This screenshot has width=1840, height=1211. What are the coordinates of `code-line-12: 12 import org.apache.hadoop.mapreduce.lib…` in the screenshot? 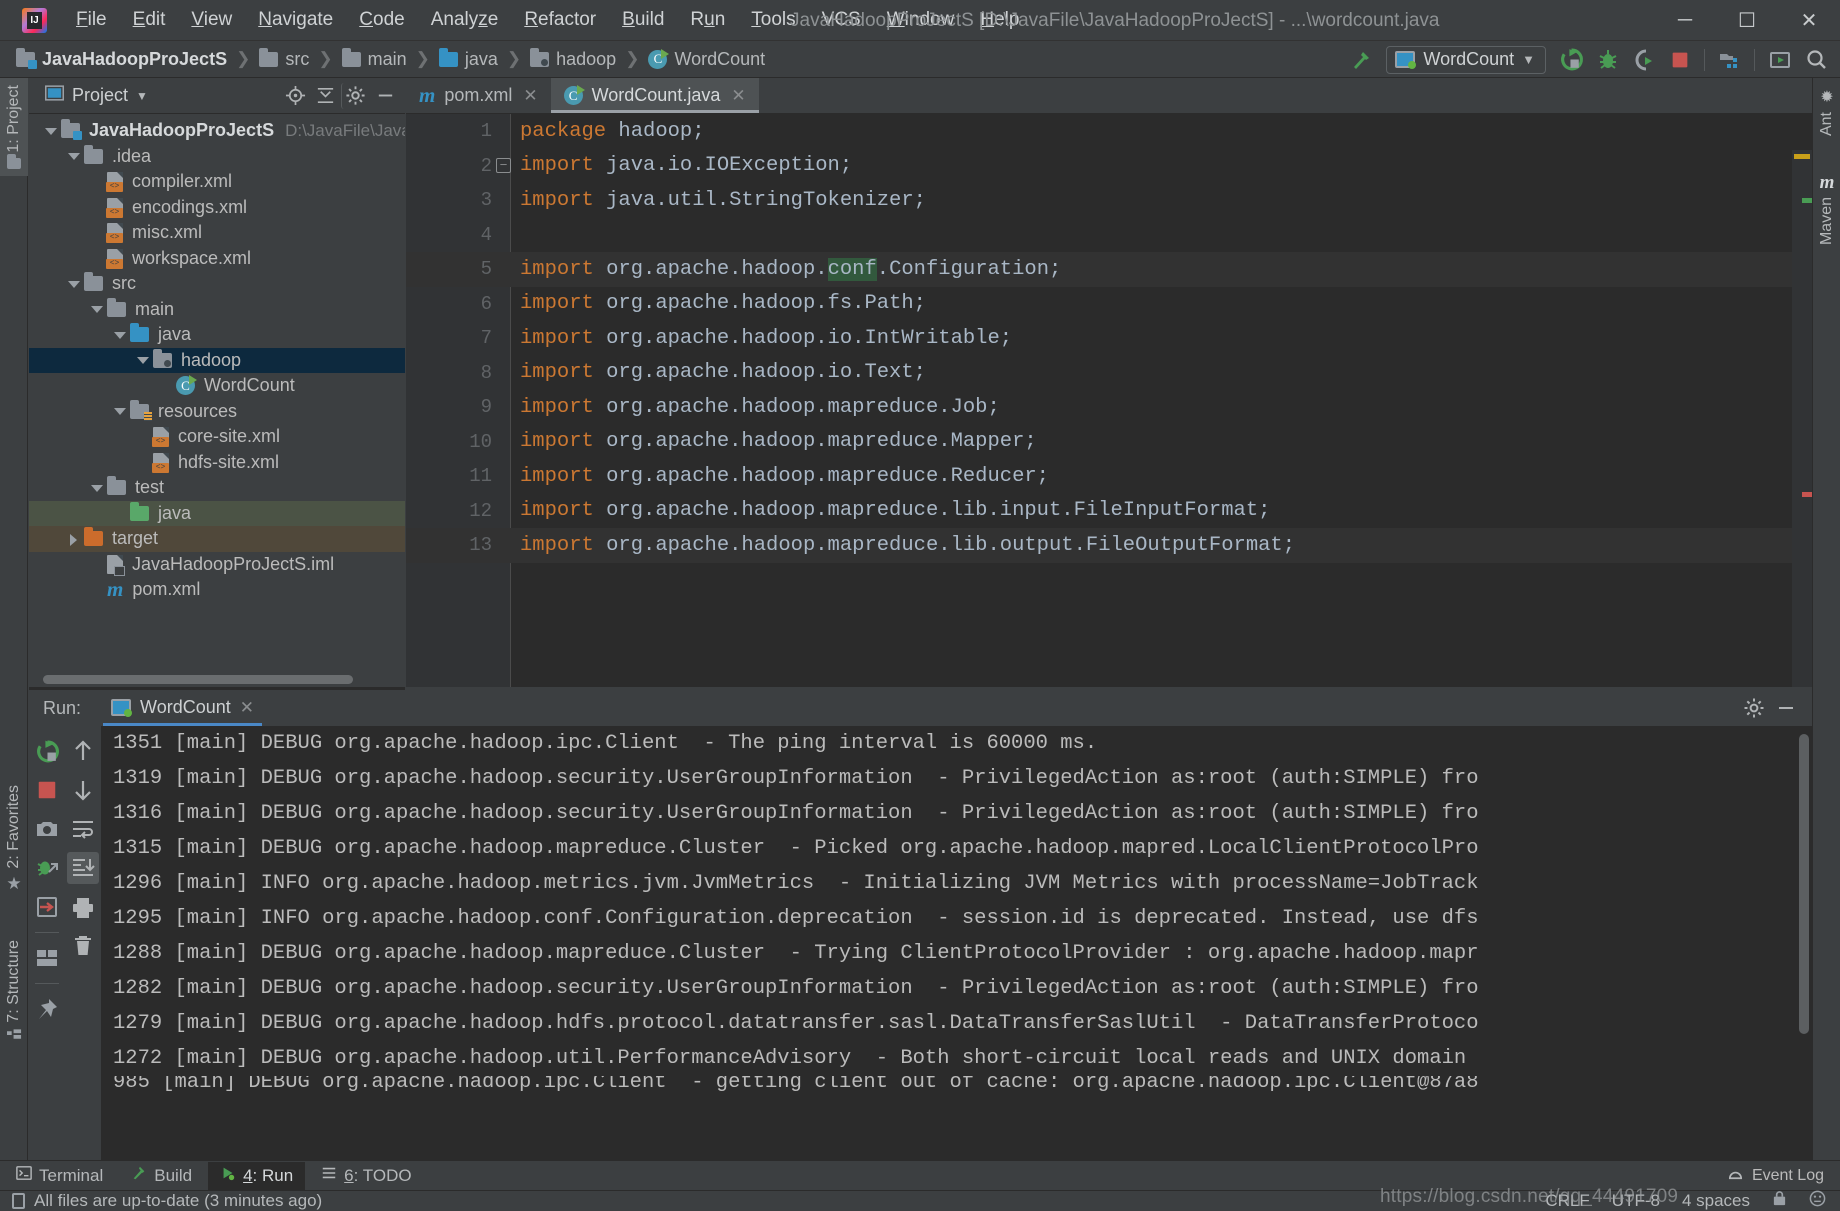 It's located at (1109, 511).